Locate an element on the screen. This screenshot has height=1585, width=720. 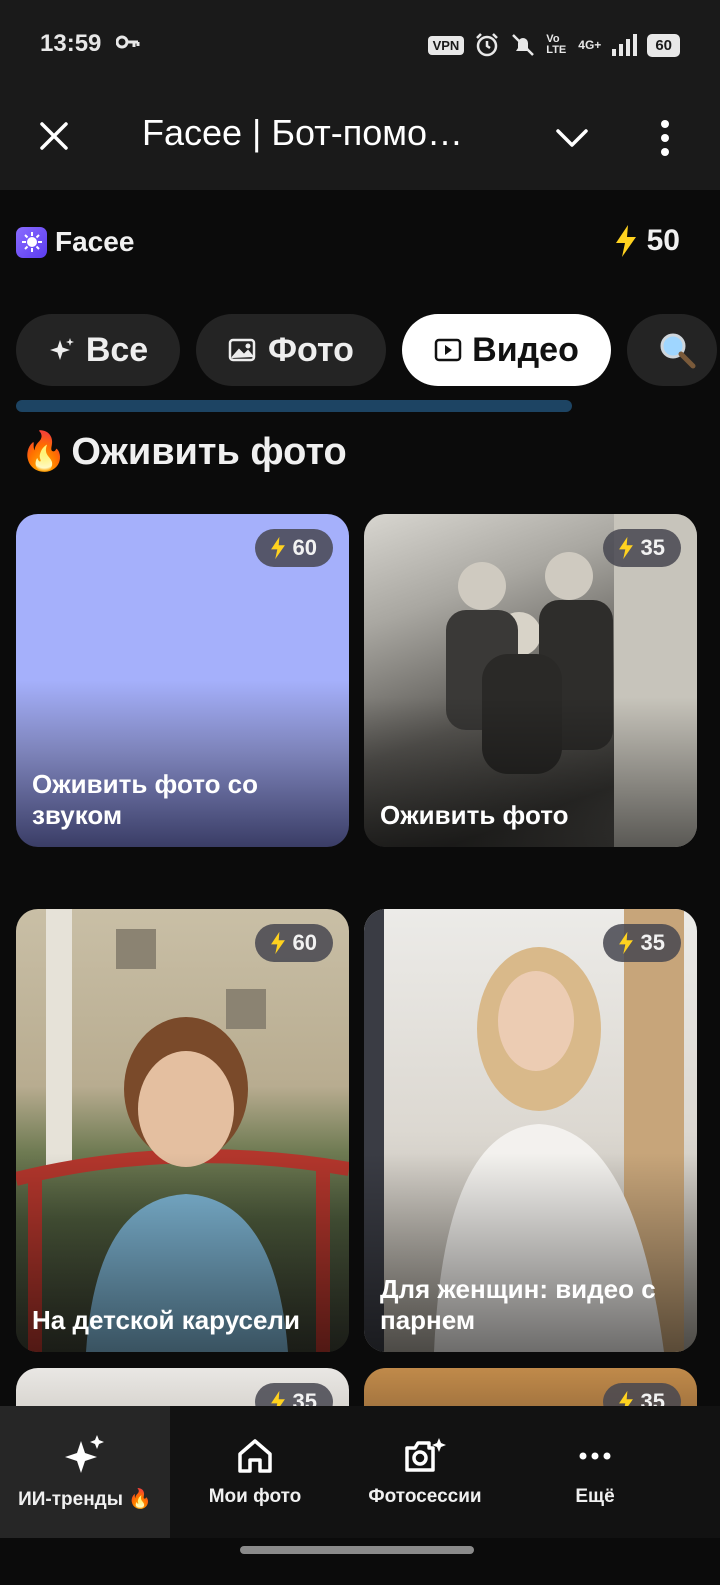
card-animate-sound: 60 Оживить фото со звуком is located at coordinates (182, 680).